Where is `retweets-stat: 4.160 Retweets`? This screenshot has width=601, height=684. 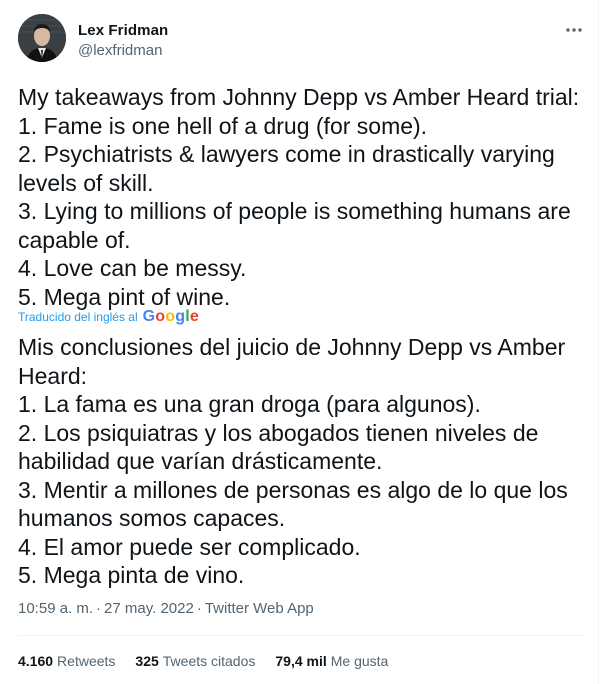 retweets-stat: 4.160 Retweets is located at coordinates (66, 661).